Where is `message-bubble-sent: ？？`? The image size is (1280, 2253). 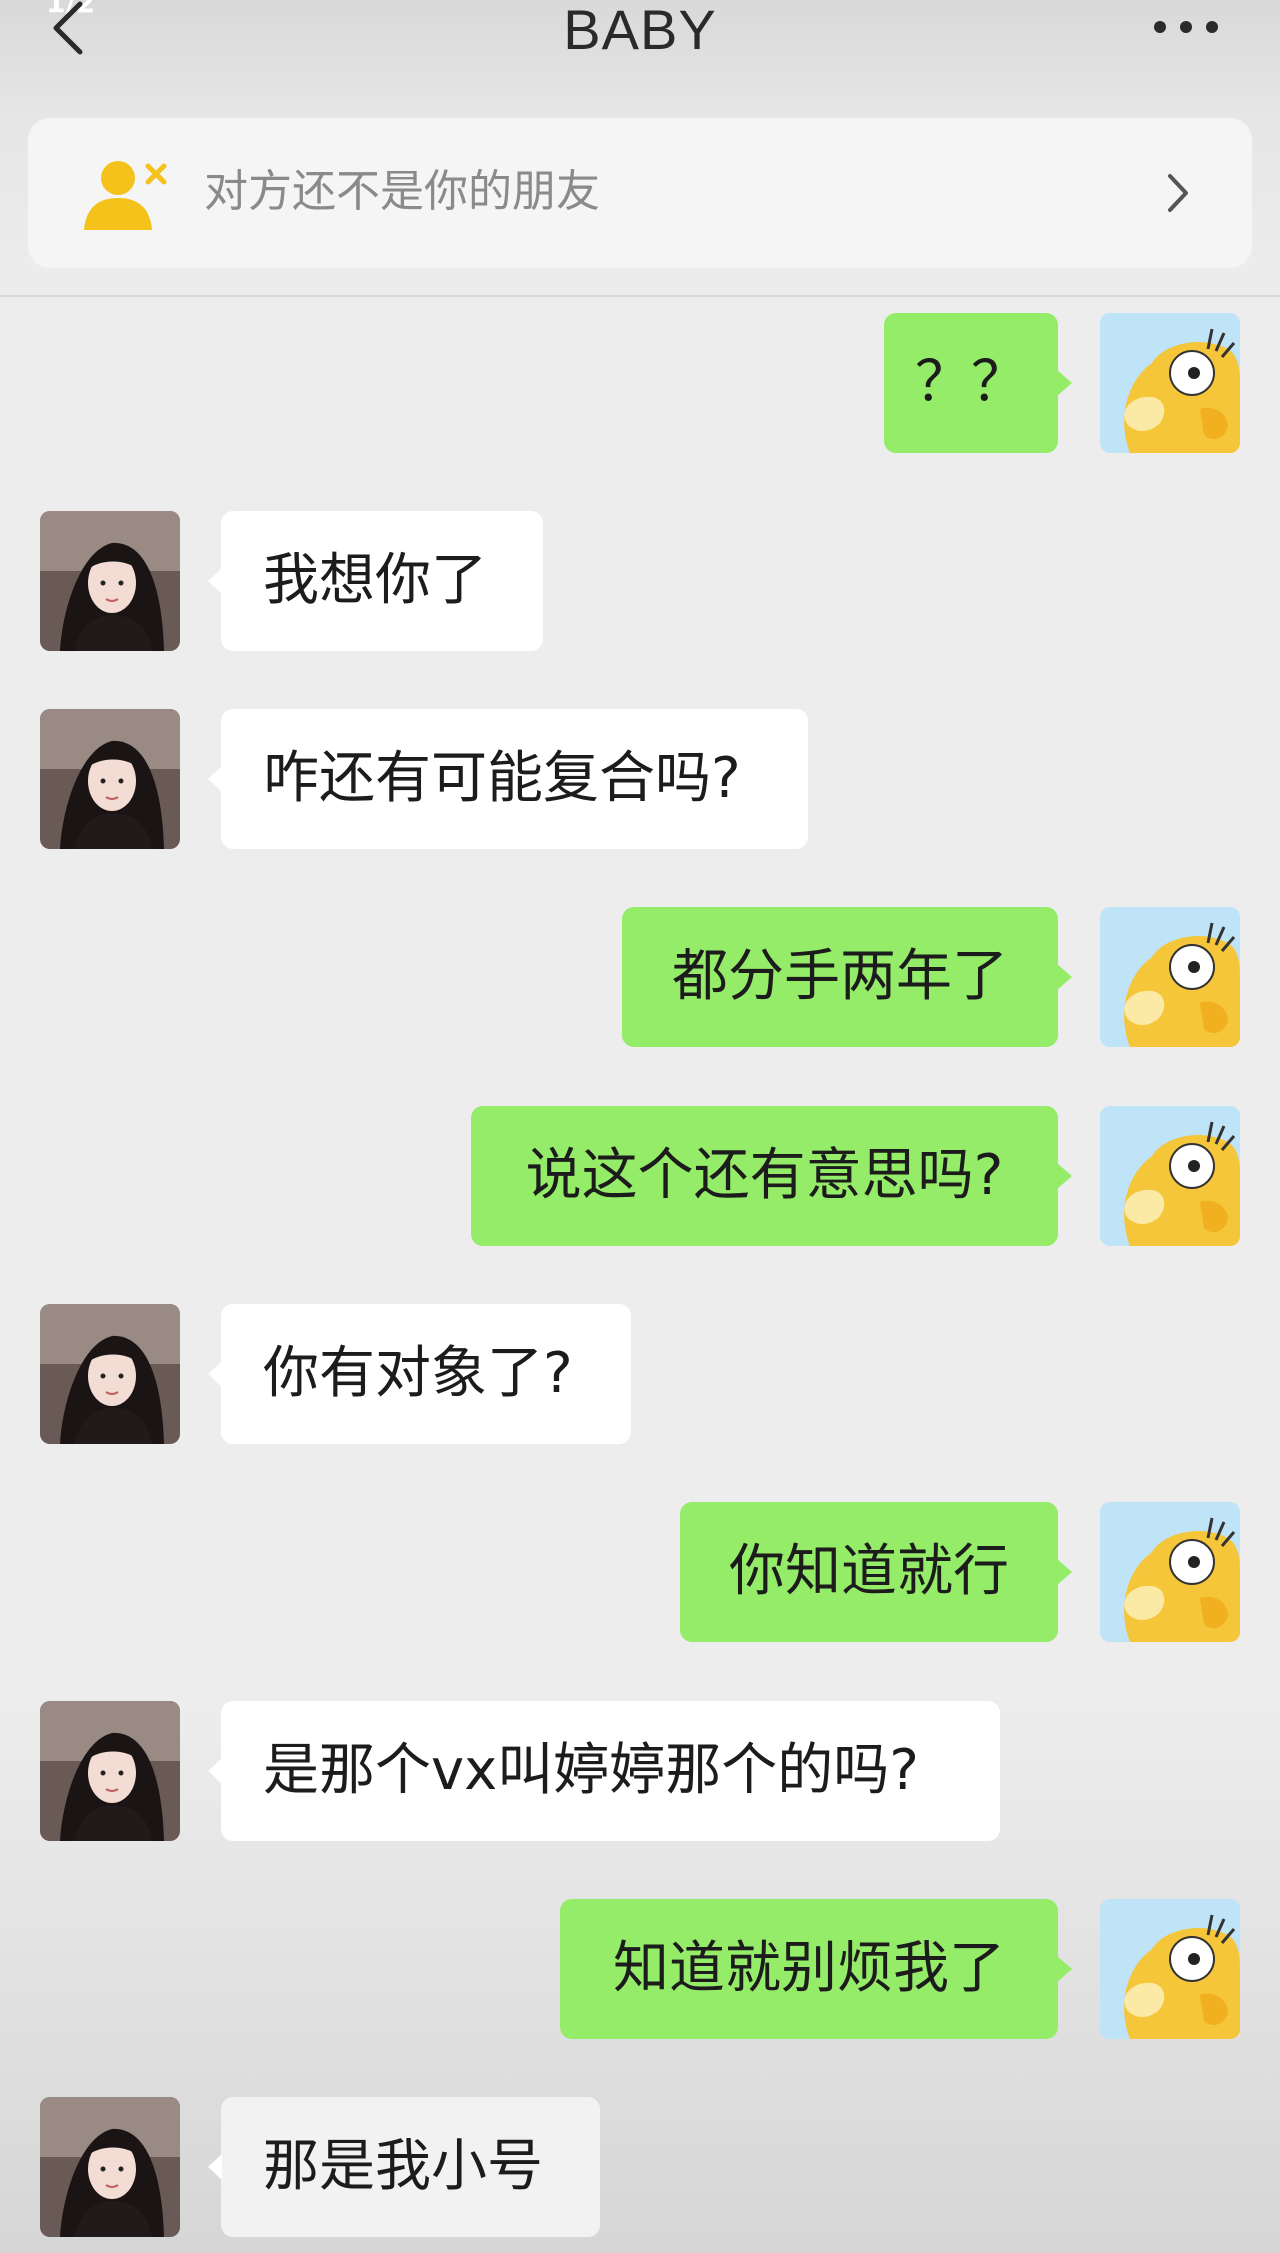 message-bubble-sent: ？？ is located at coordinates (978, 383).